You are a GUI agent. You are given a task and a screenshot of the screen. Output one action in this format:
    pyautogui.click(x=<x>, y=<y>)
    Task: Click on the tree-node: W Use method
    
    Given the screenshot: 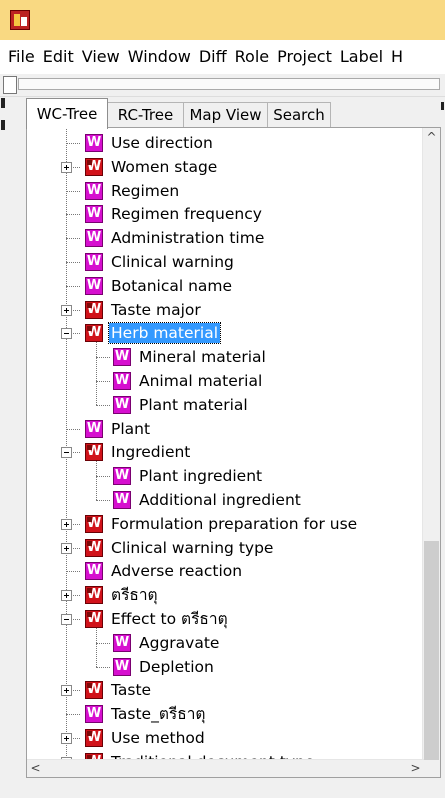 What is the action you would take?
    pyautogui.click(x=225, y=739)
    